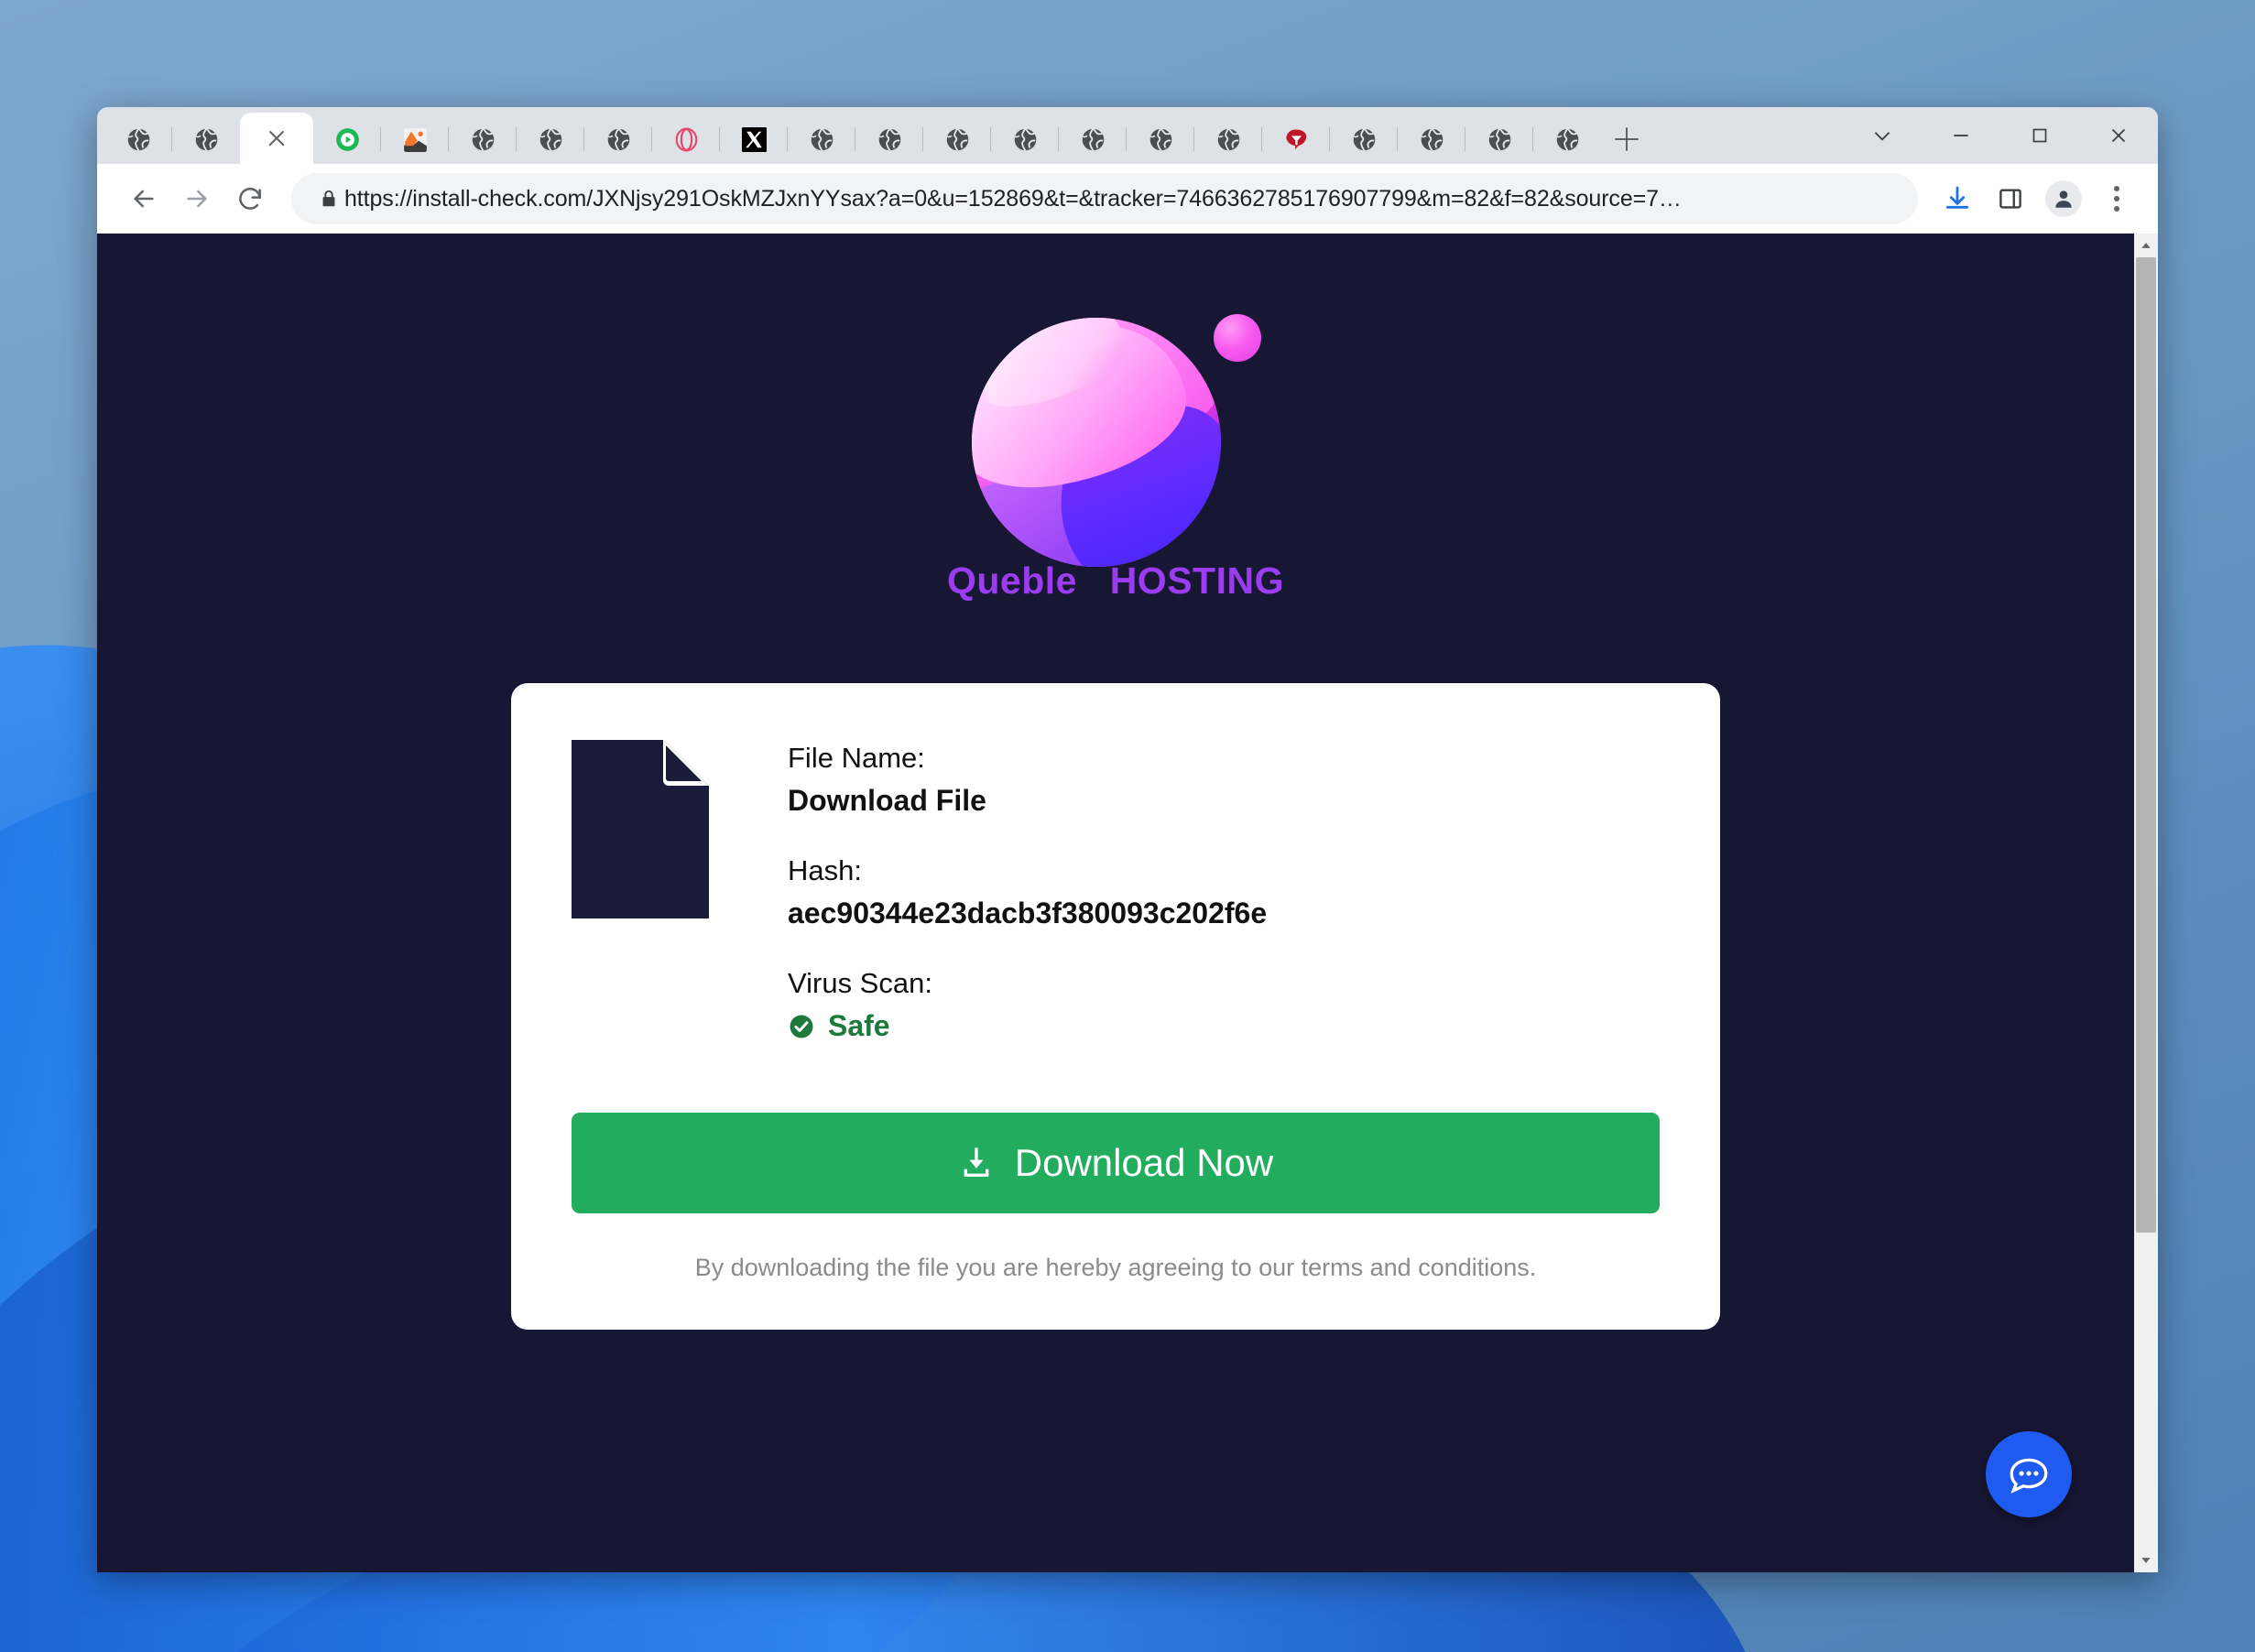 This screenshot has height=1652, width=2255. What do you see at coordinates (1144, 1162) in the screenshot?
I see `download-now-label: Download Now` at bounding box center [1144, 1162].